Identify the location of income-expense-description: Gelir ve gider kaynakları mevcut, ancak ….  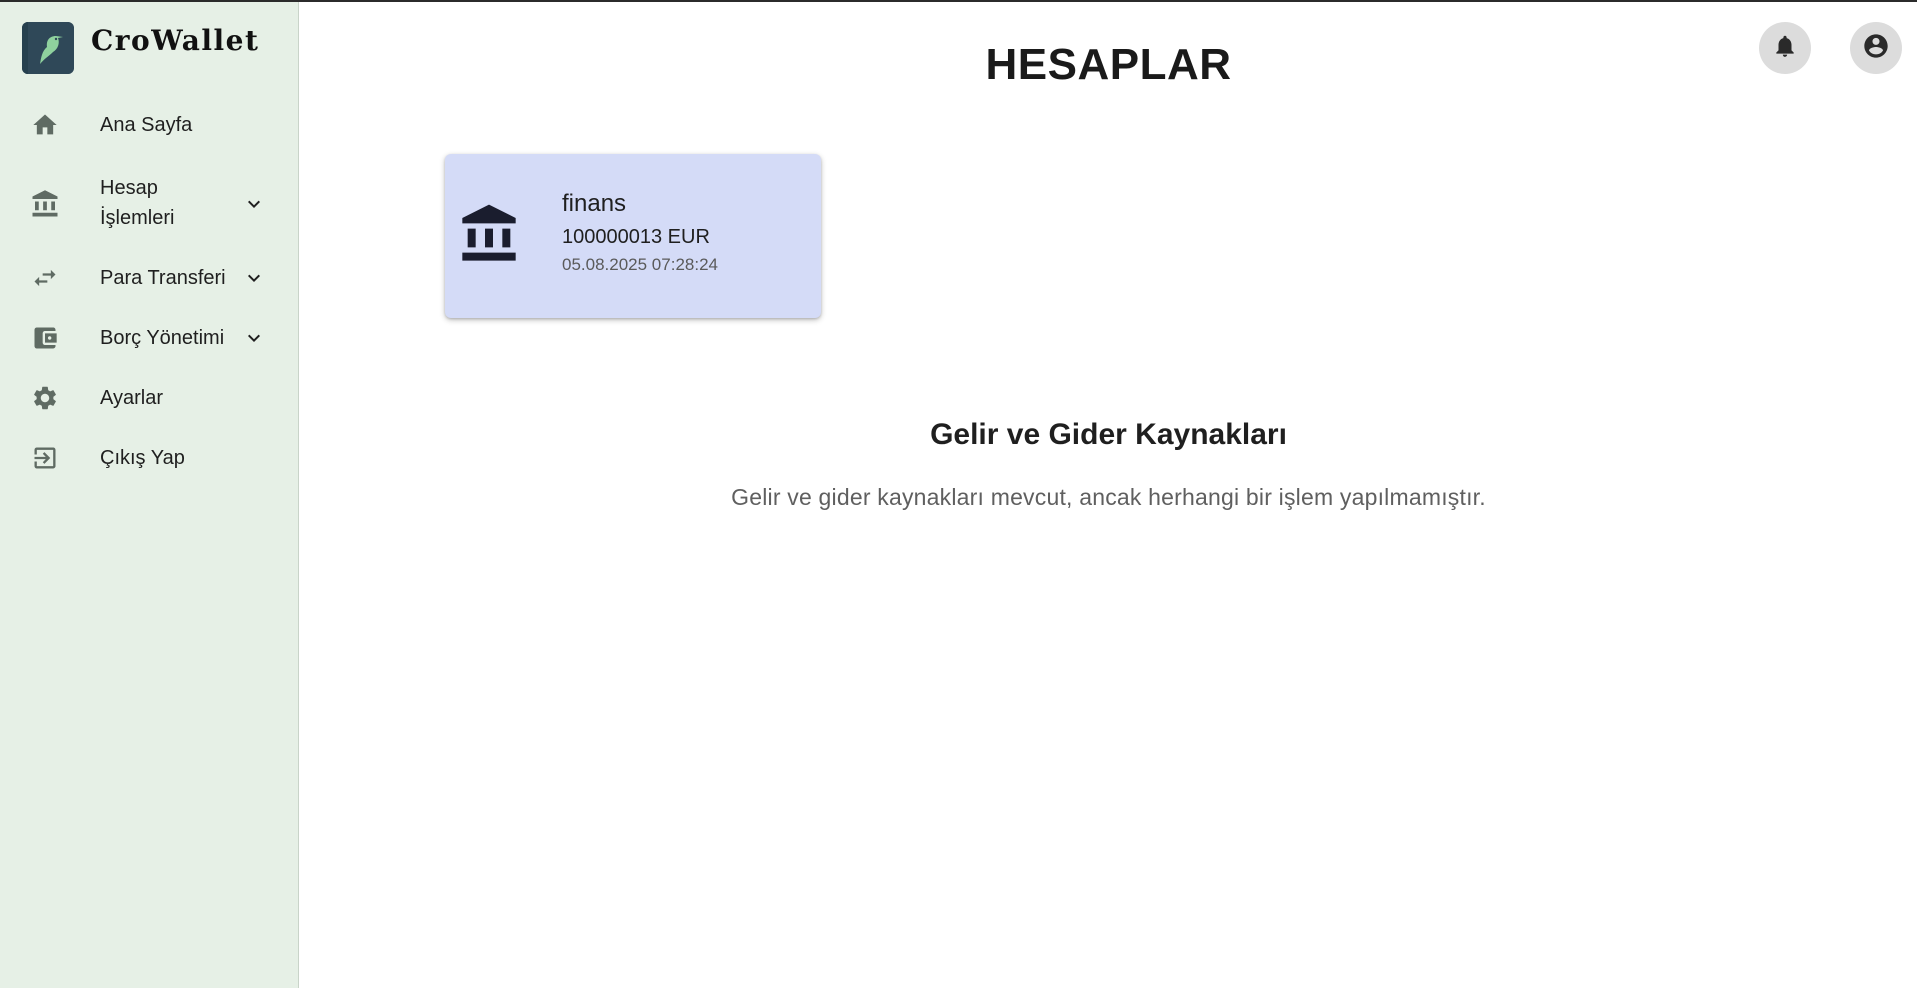
(1108, 497).